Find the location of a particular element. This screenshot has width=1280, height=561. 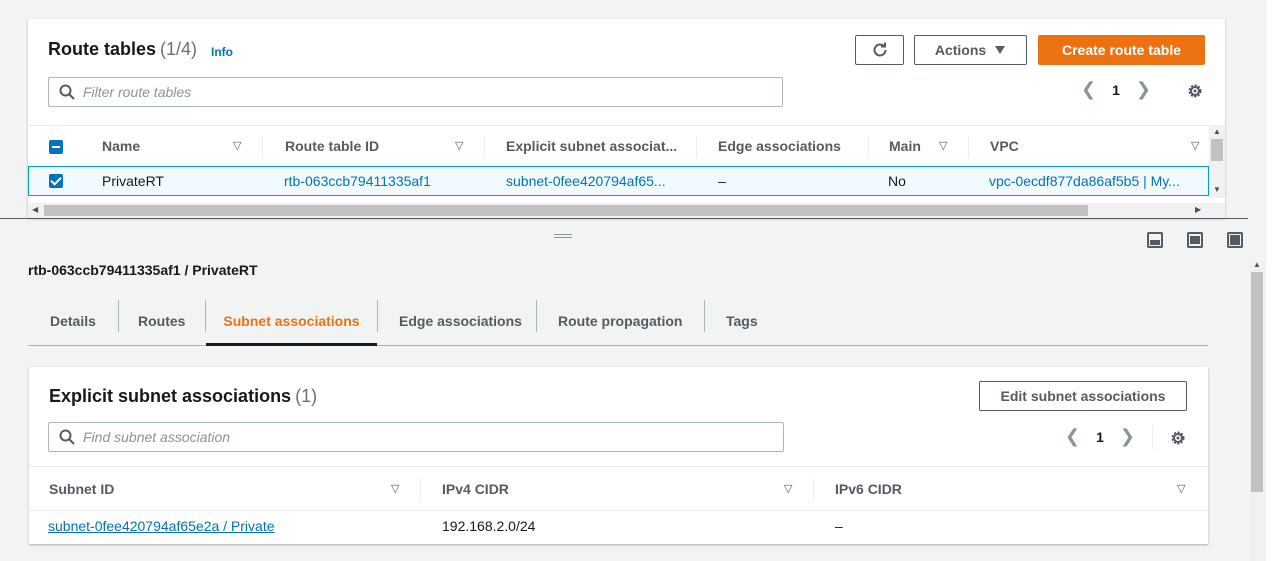

col-edge-associations: Edge associations is located at coordinates (779, 146).